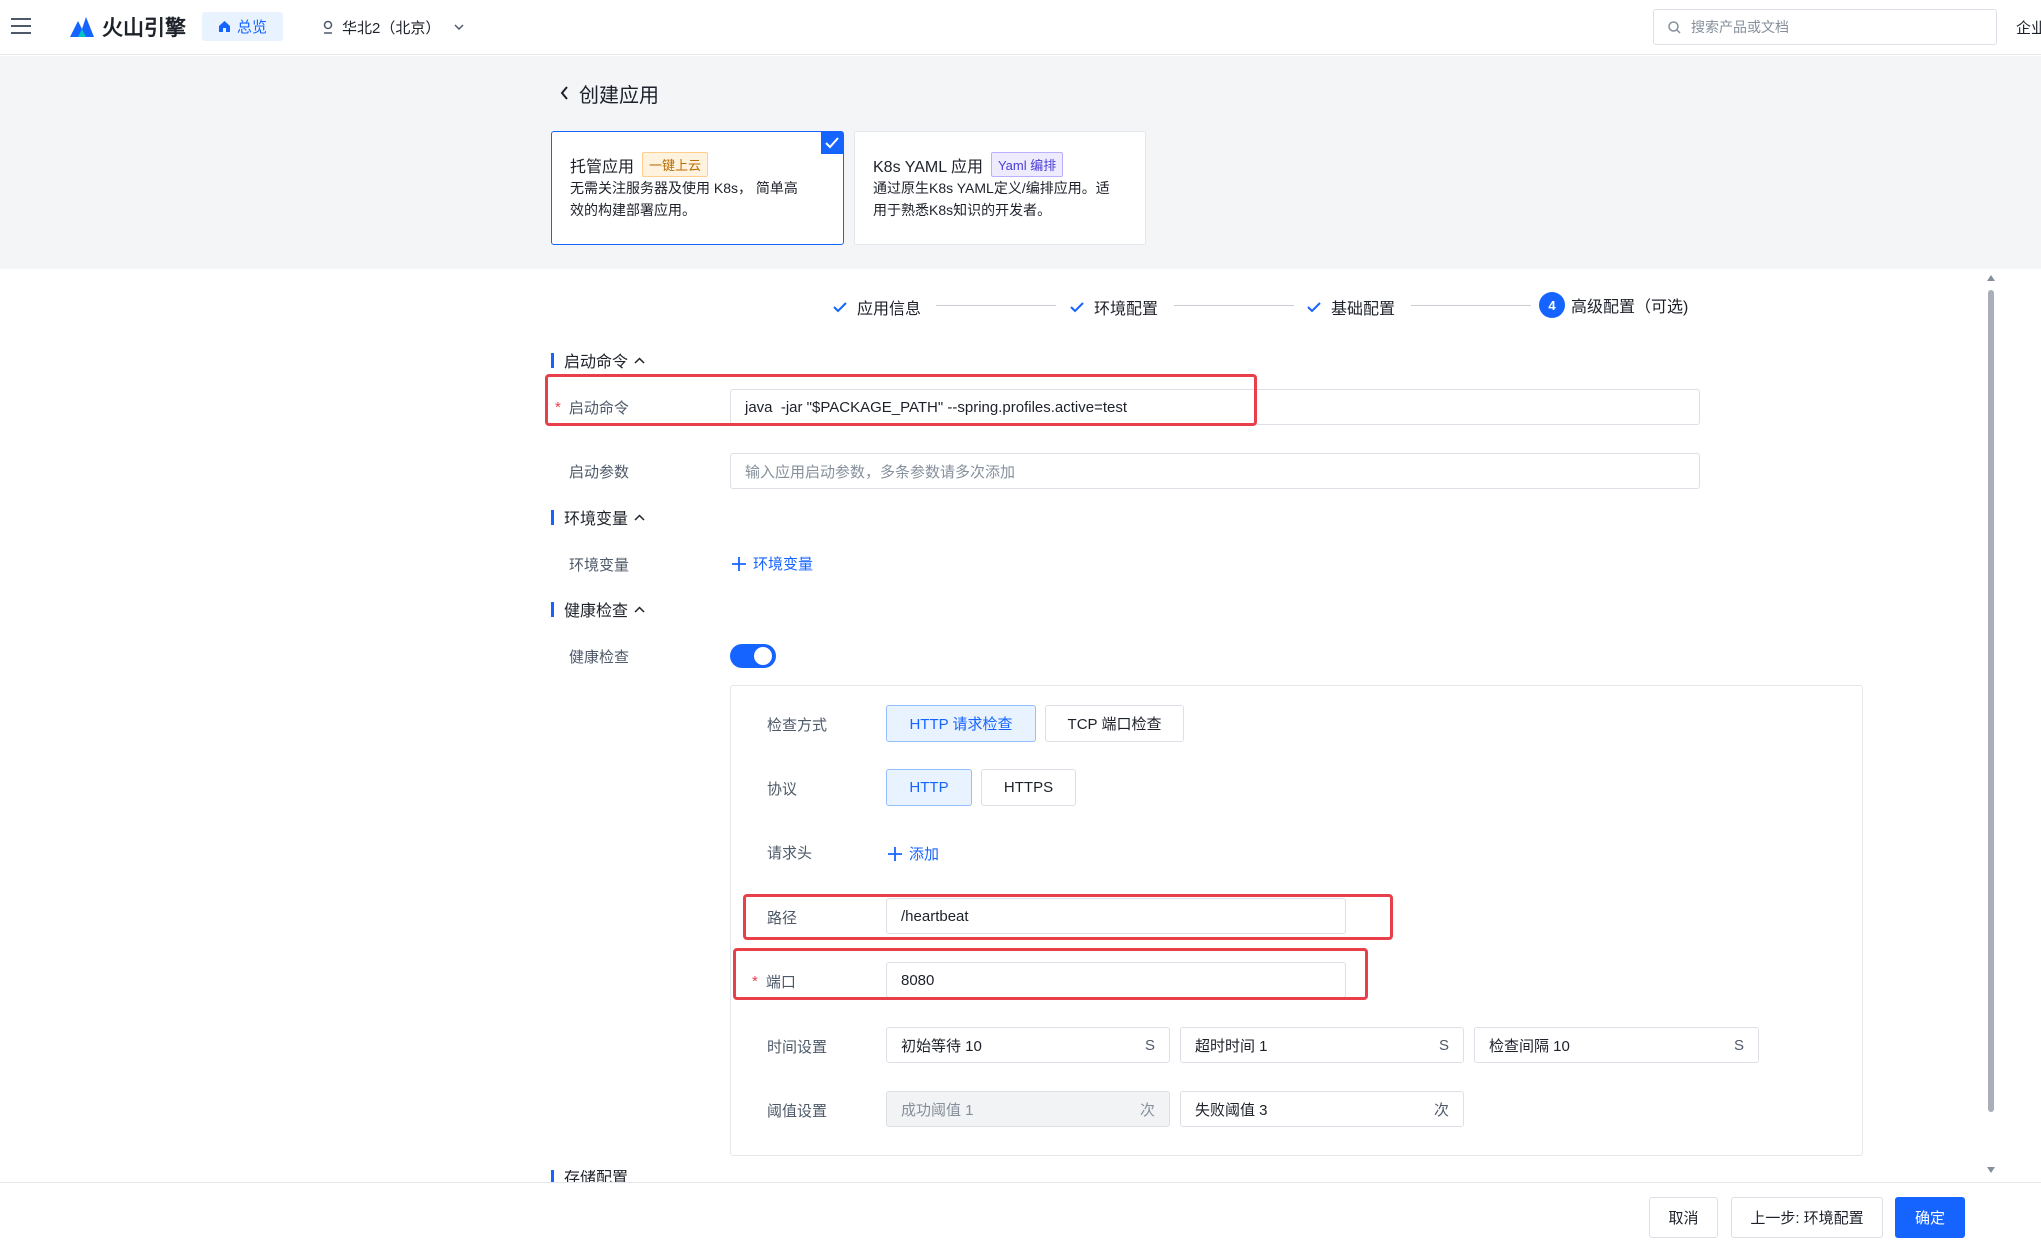 This screenshot has height=1244, width=2041. Describe the element at coordinates (782, 789) in the screenshot. I see `protocol-label: 协议` at that location.